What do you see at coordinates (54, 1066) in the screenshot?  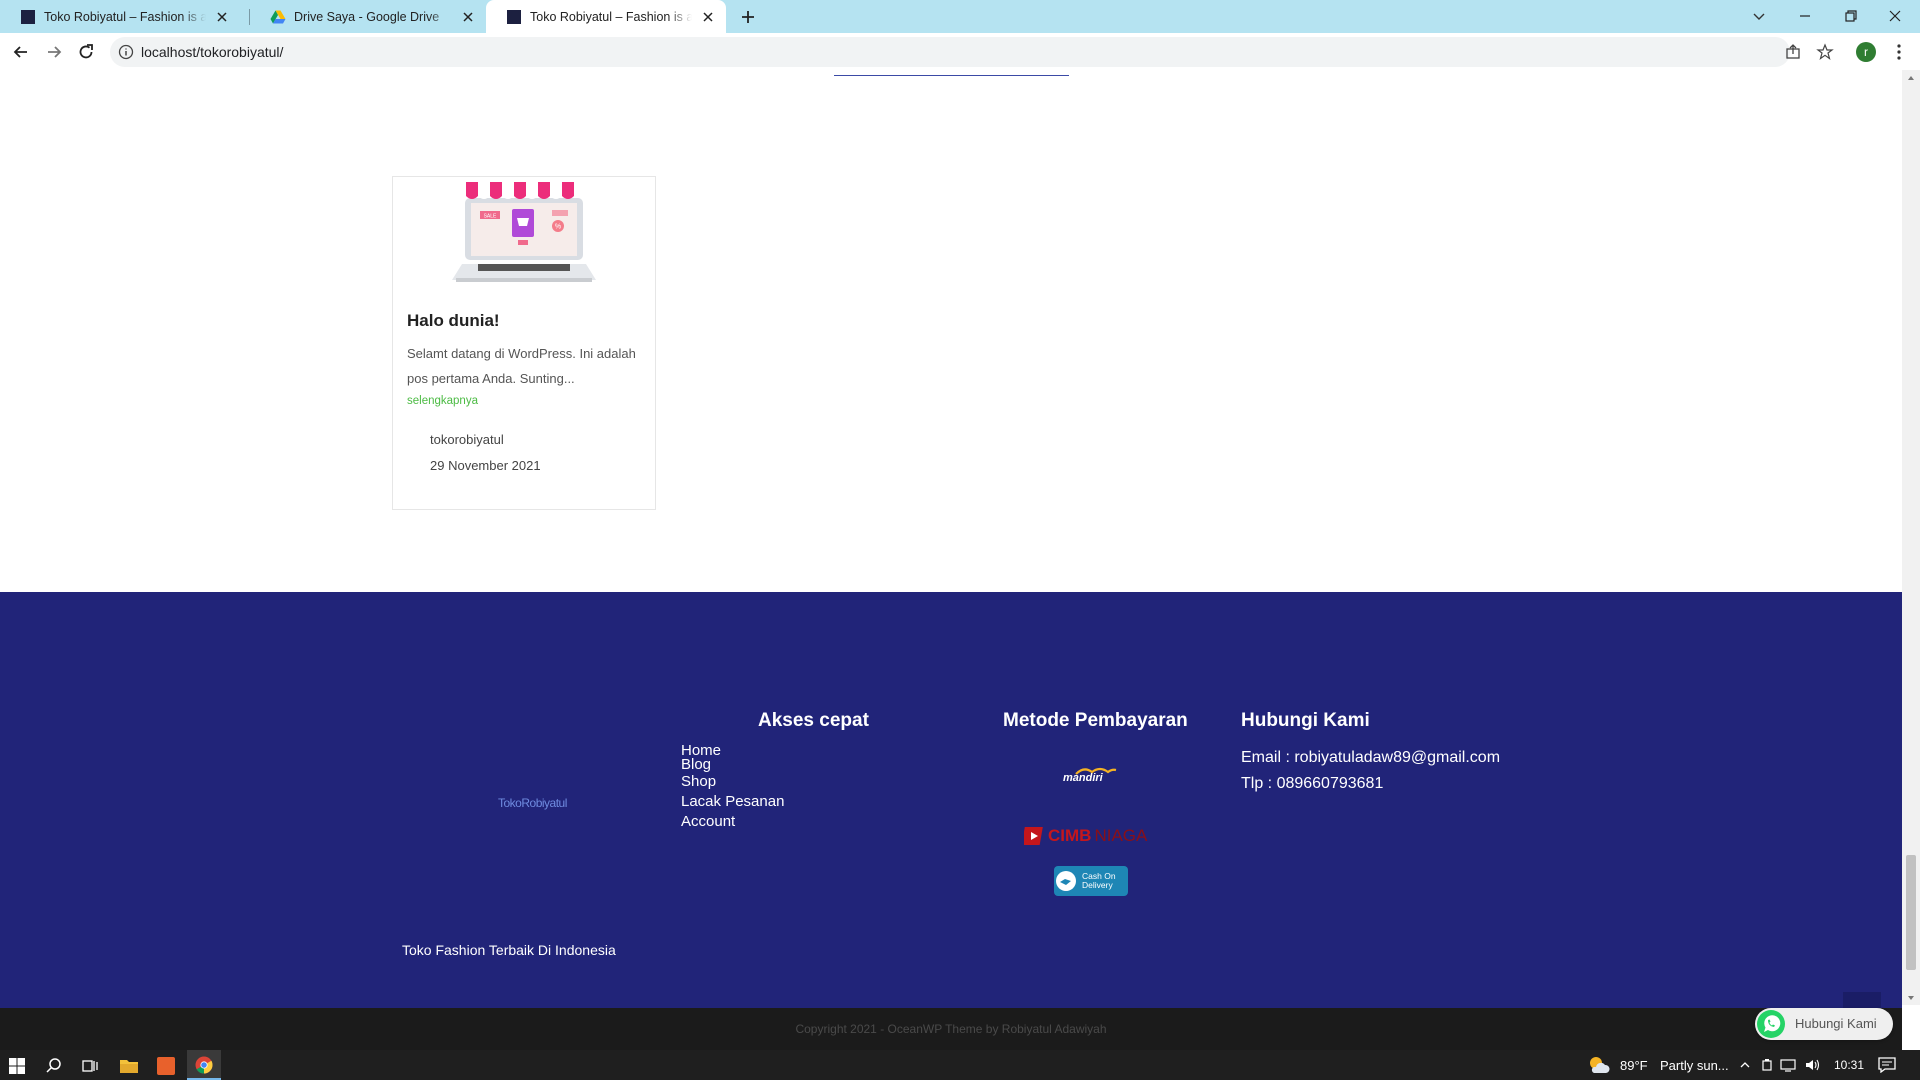 I see `search-icon` at bounding box center [54, 1066].